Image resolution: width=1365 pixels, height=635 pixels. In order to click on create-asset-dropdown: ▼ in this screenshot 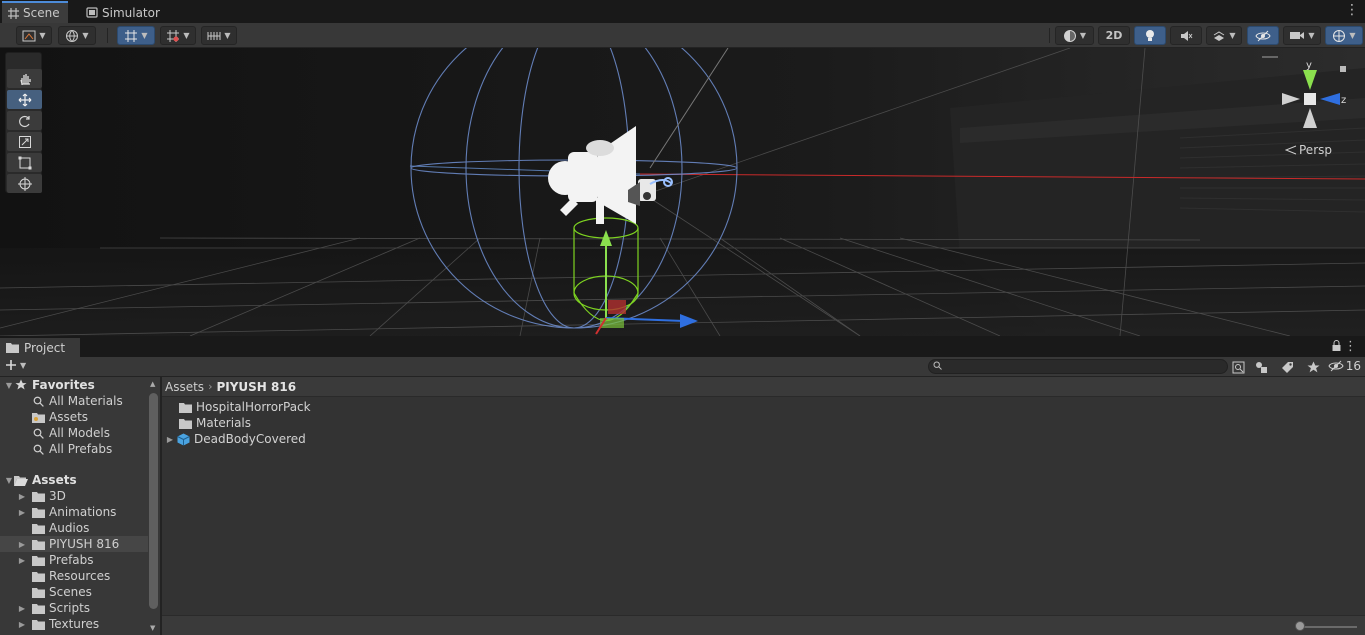, I will do `click(15, 365)`.